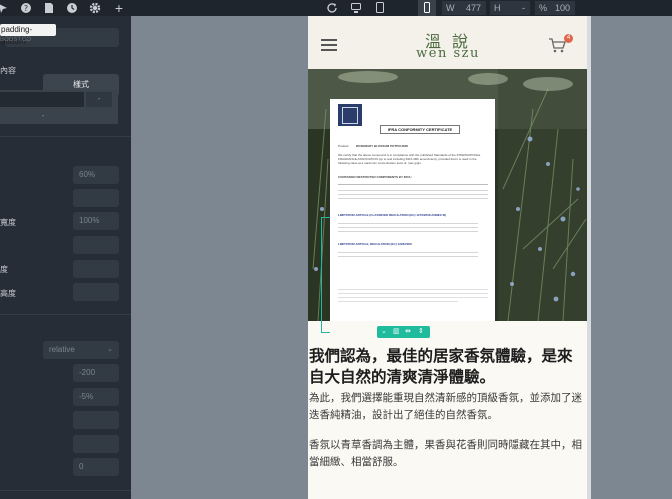 The image size is (672, 499). I want to click on move-vertical-icon: ⇕, so click(421, 332).